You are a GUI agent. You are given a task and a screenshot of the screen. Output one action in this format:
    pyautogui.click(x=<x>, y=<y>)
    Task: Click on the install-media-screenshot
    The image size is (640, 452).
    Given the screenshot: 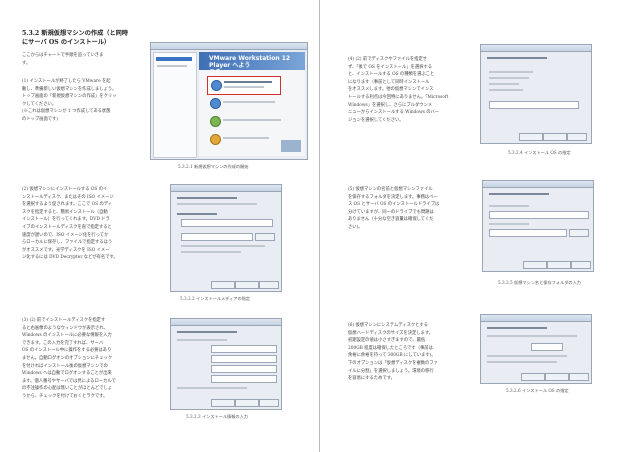 What is the action you would take?
    pyautogui.click(x=226, y=238)
    